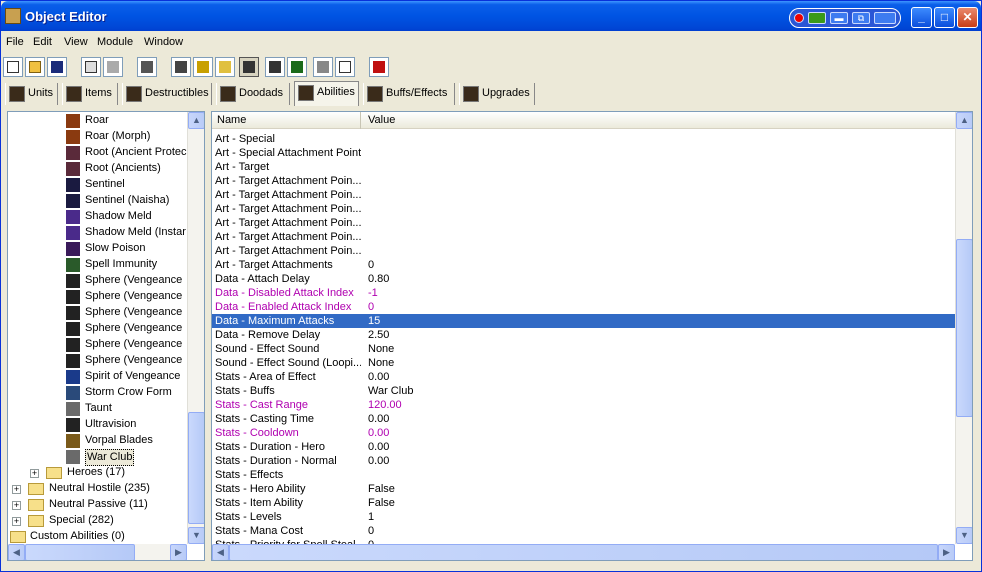 Image resolution: width=982 pixels, height=572 pixels. I want to click on property-row: Stats - Buffs War Club, so click(584, 391).